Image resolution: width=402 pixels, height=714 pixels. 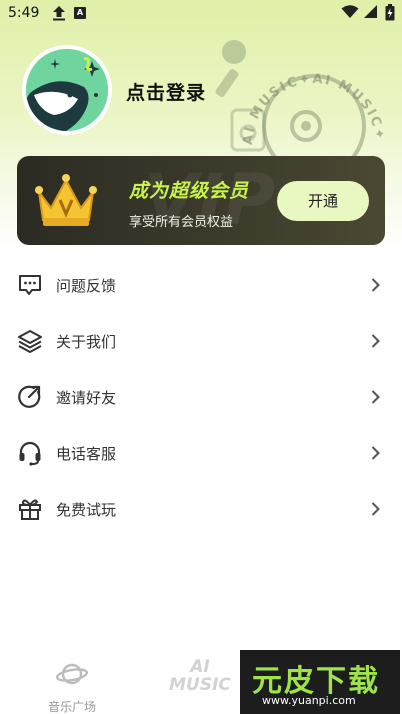 What do you see at coordinates (71, 707) in the screenshot?
I see `tab-music-plaza-label: 音乐广场` at bounding box center [71, 707].